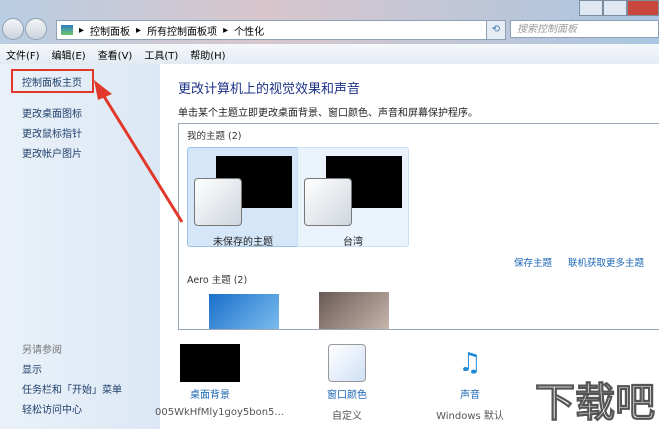 The height and width of the screenshot is (429, 659). What do you see at coordinates (595, 403) in the screenshot?
I see `watermark-logo: 下载吧` at bounding box center [595, 403].